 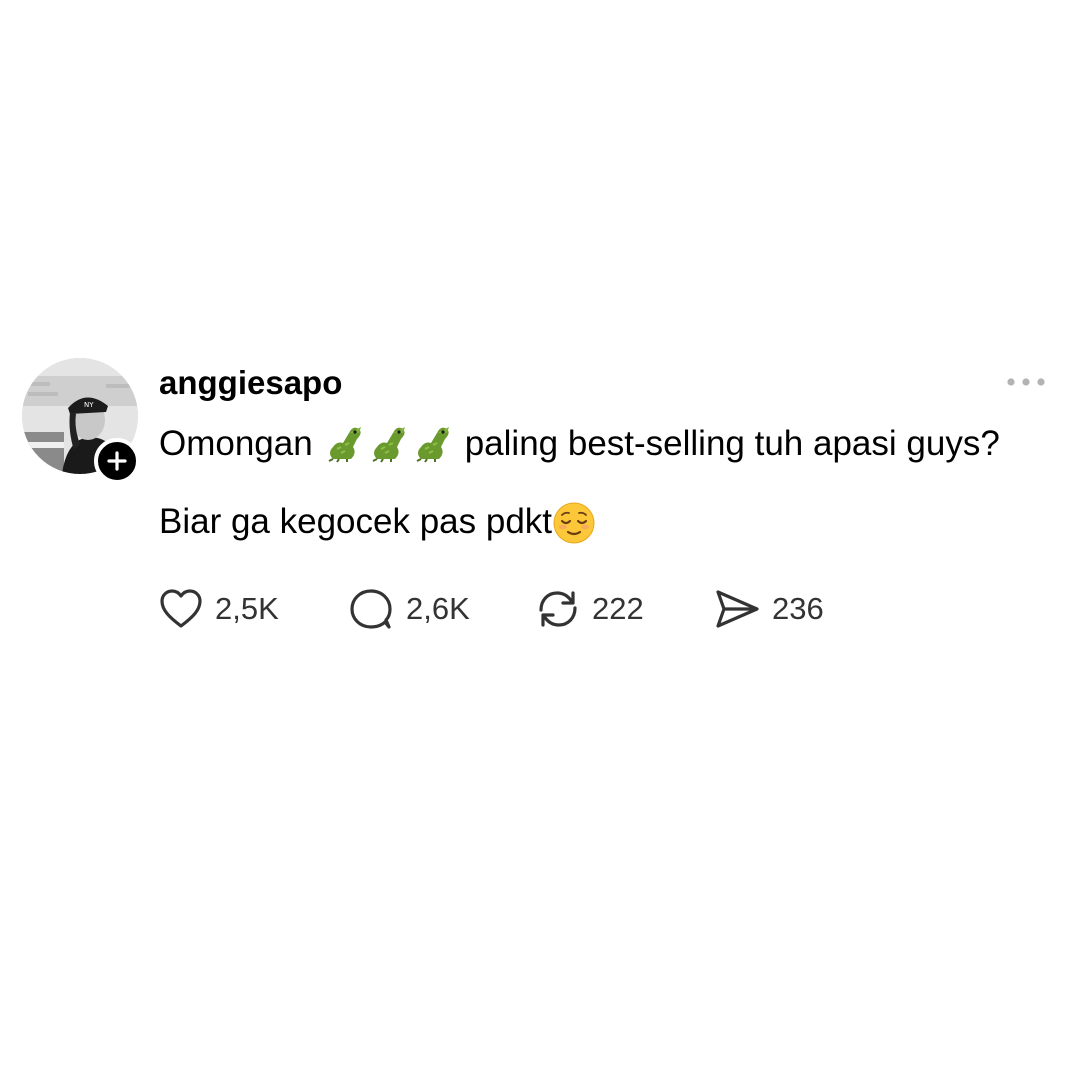 I want to click on repost-button: 222, so click(x=625, y=609).